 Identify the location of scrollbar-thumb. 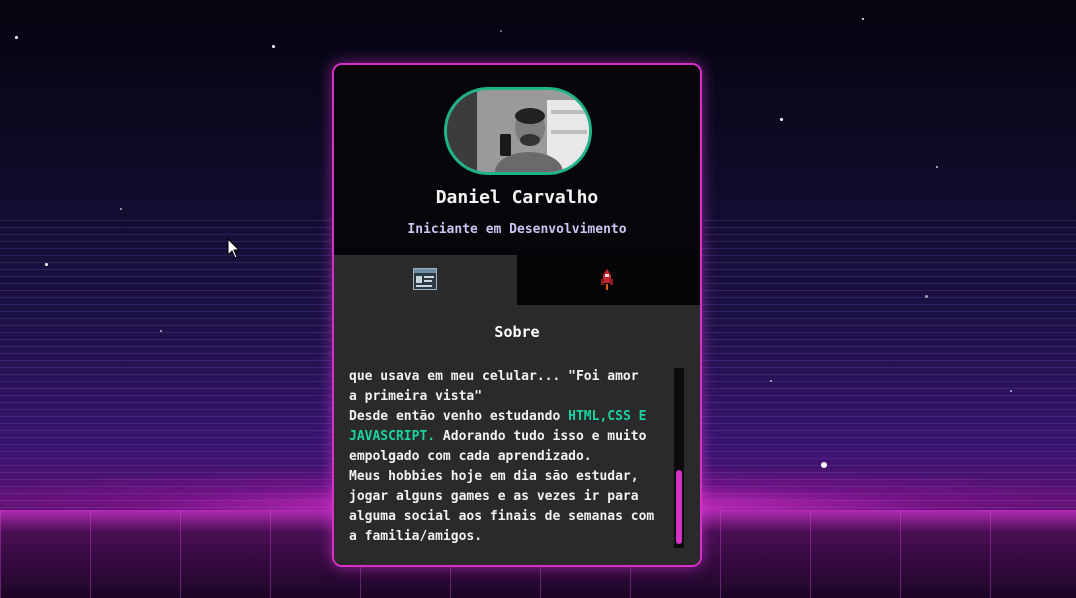
(679, 507).